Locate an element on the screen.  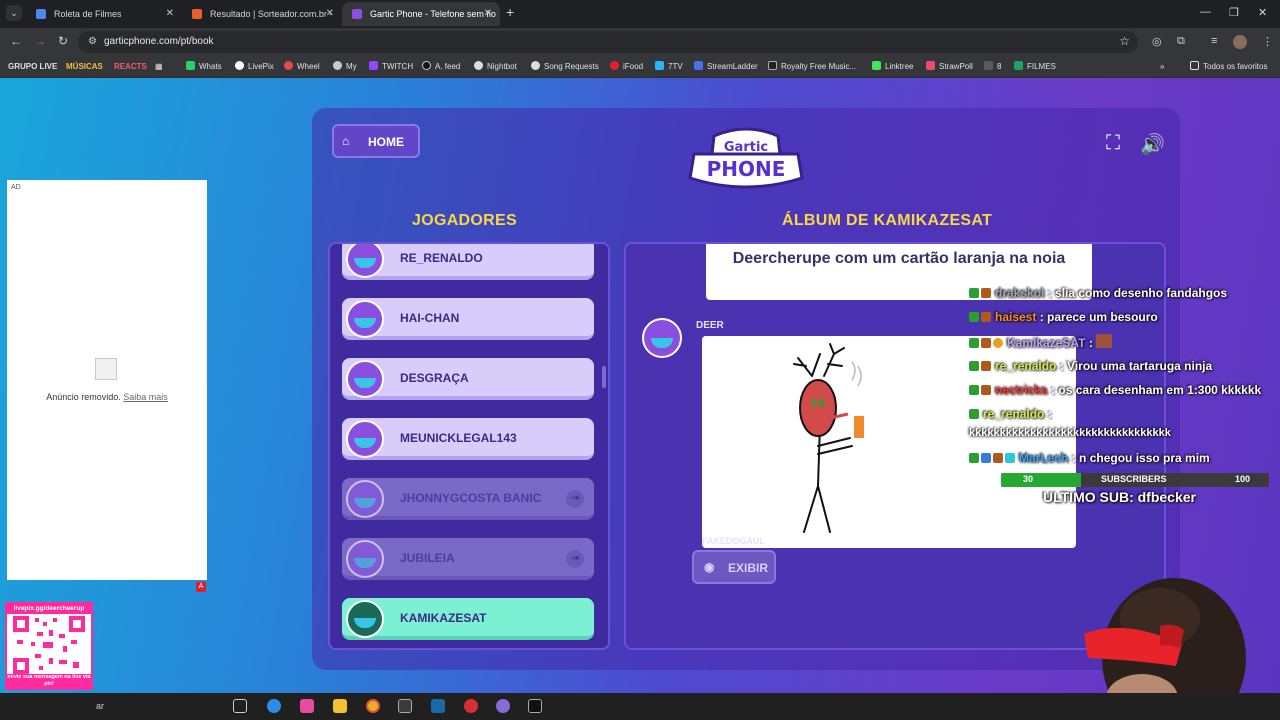
bookmark-nightbot: Nightbot is located at coordinates (495, 67).